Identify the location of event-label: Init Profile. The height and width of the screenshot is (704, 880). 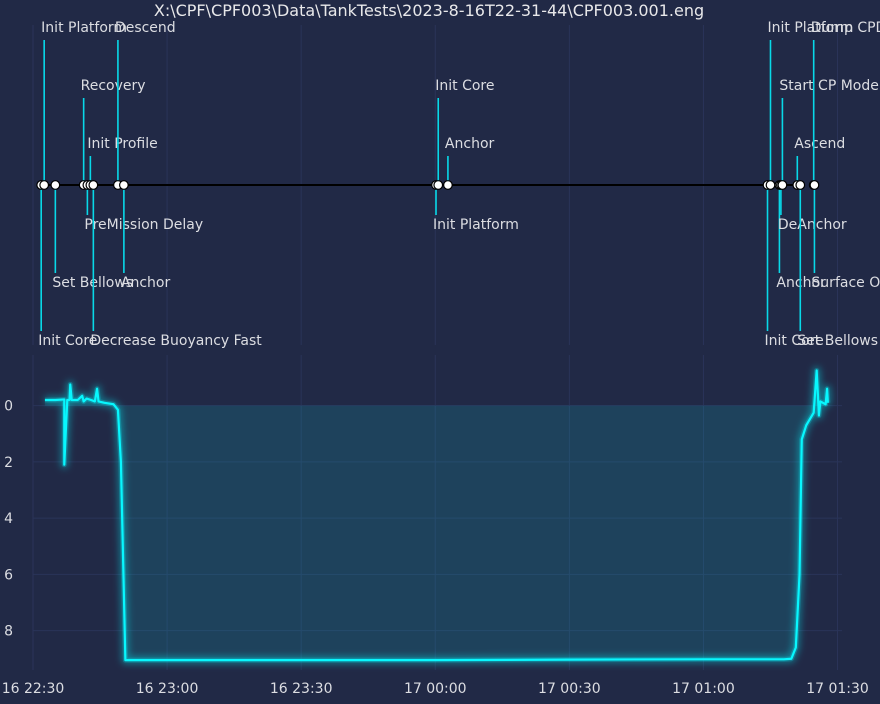
(122, 144).